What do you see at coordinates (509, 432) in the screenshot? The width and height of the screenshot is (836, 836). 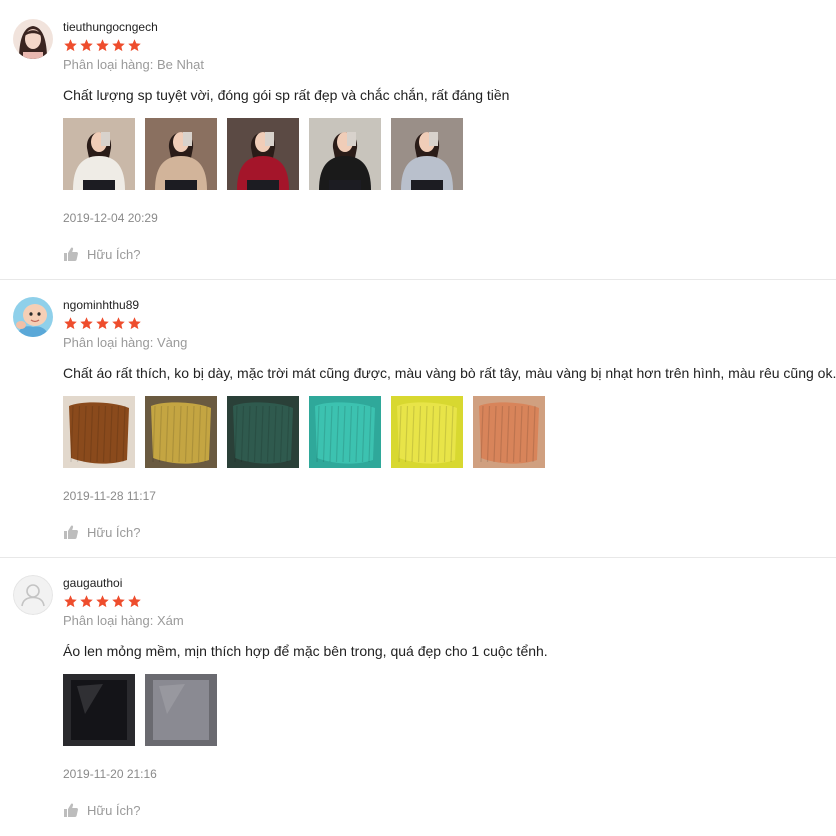 I see `photo-orange-knit` at bounding box center [509, 432].